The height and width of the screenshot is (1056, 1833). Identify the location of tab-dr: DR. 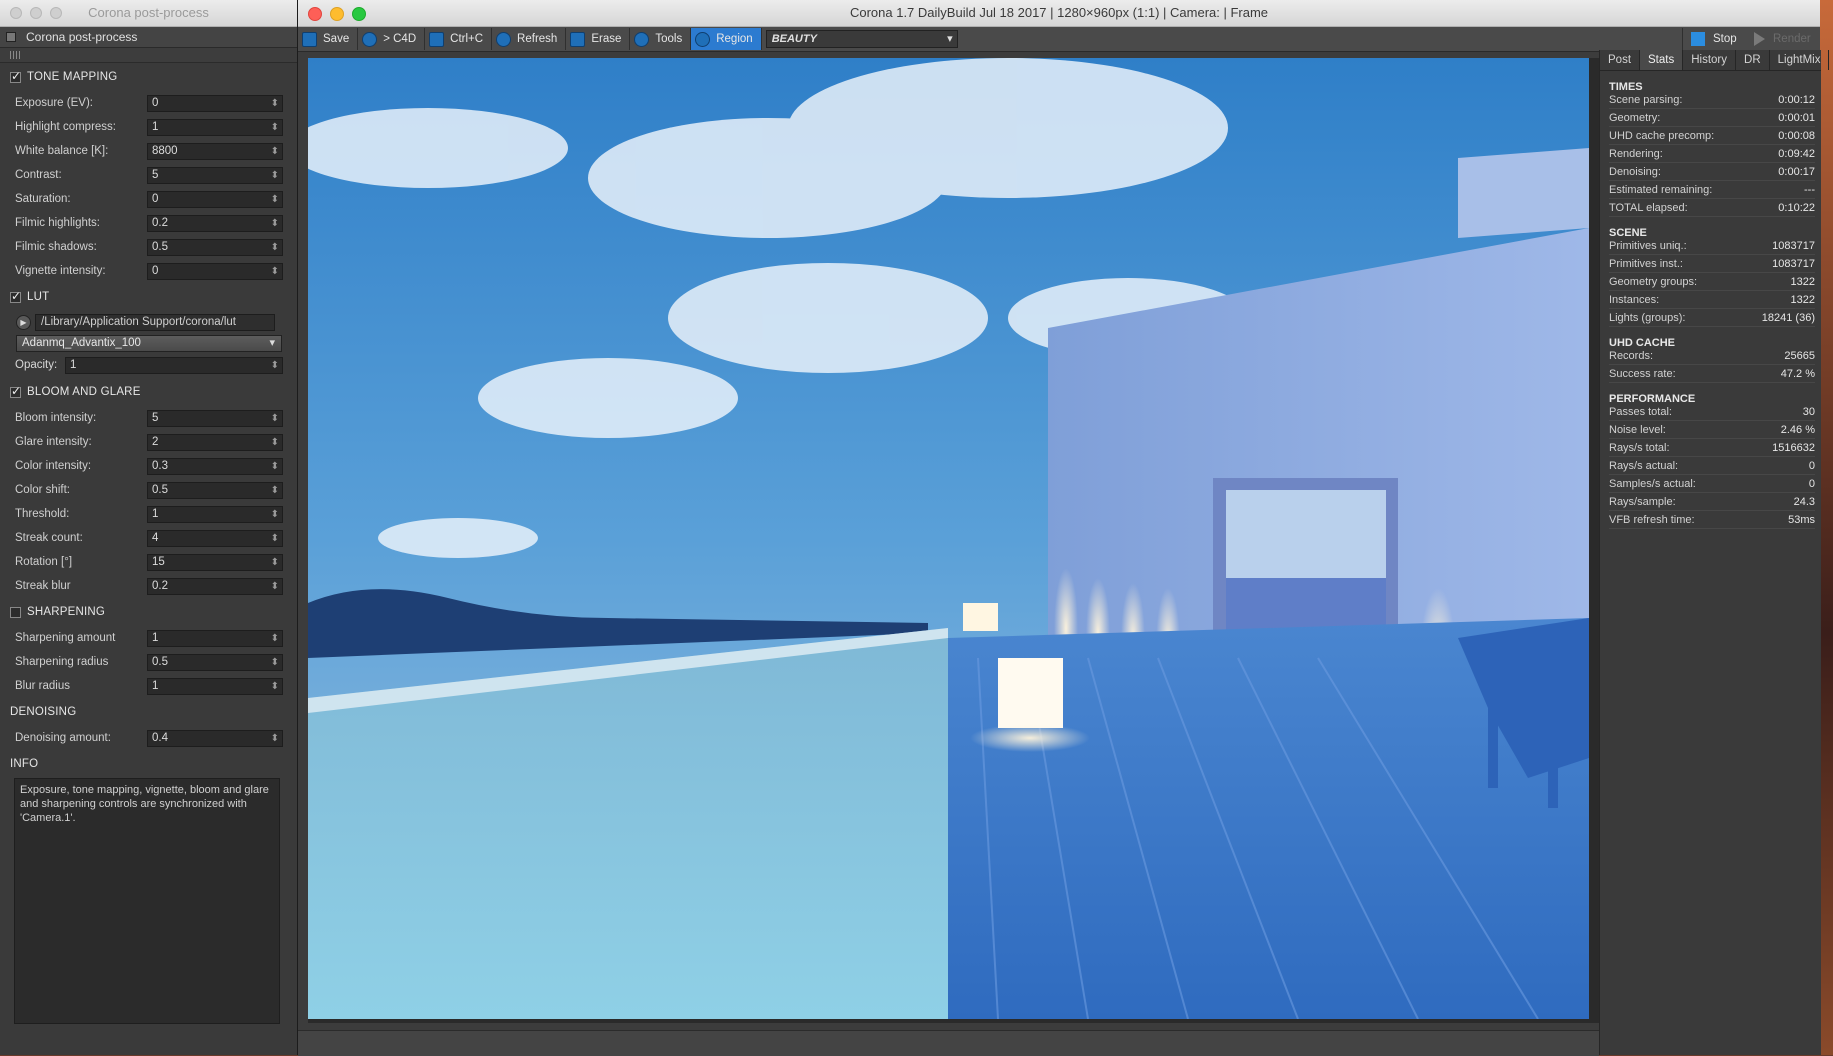
(1753, 60).